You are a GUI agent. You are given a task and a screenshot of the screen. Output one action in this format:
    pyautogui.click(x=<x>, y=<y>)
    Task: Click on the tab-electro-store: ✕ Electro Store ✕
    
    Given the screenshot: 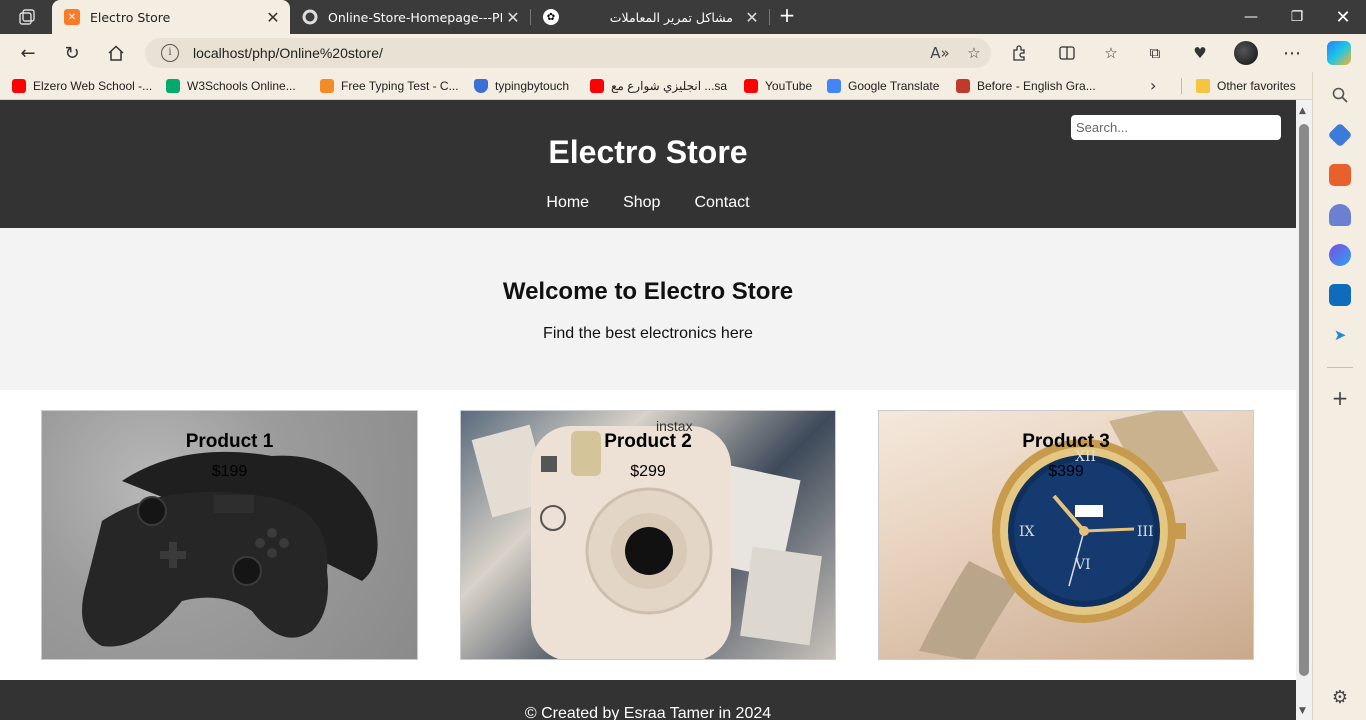 What is the action you would take?
    pyautogui.click(x=171, y=17)
    